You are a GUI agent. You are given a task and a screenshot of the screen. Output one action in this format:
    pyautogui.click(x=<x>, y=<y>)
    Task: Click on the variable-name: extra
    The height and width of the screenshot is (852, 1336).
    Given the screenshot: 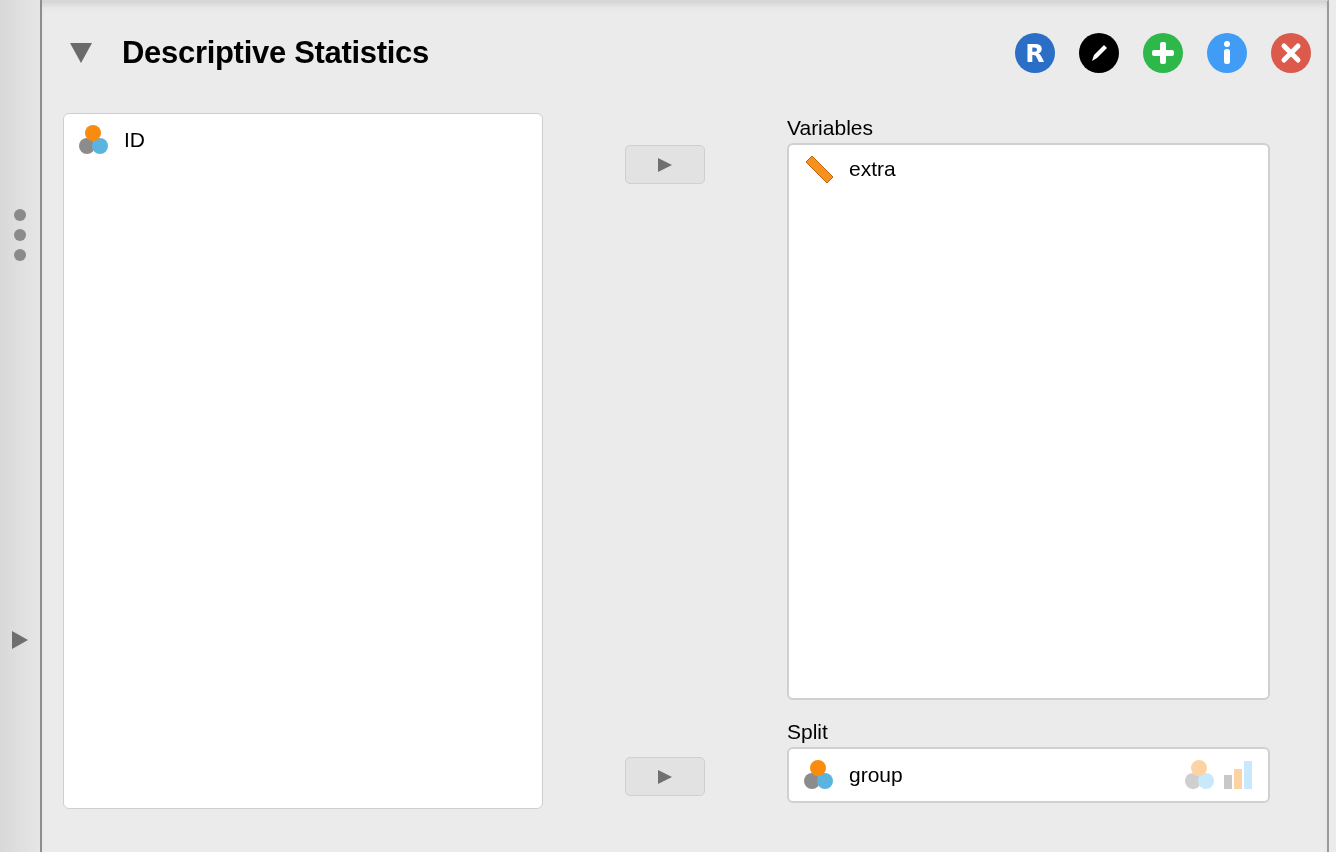 What is the action you would take?
    pyautogui.click(x=872, y=169)
    